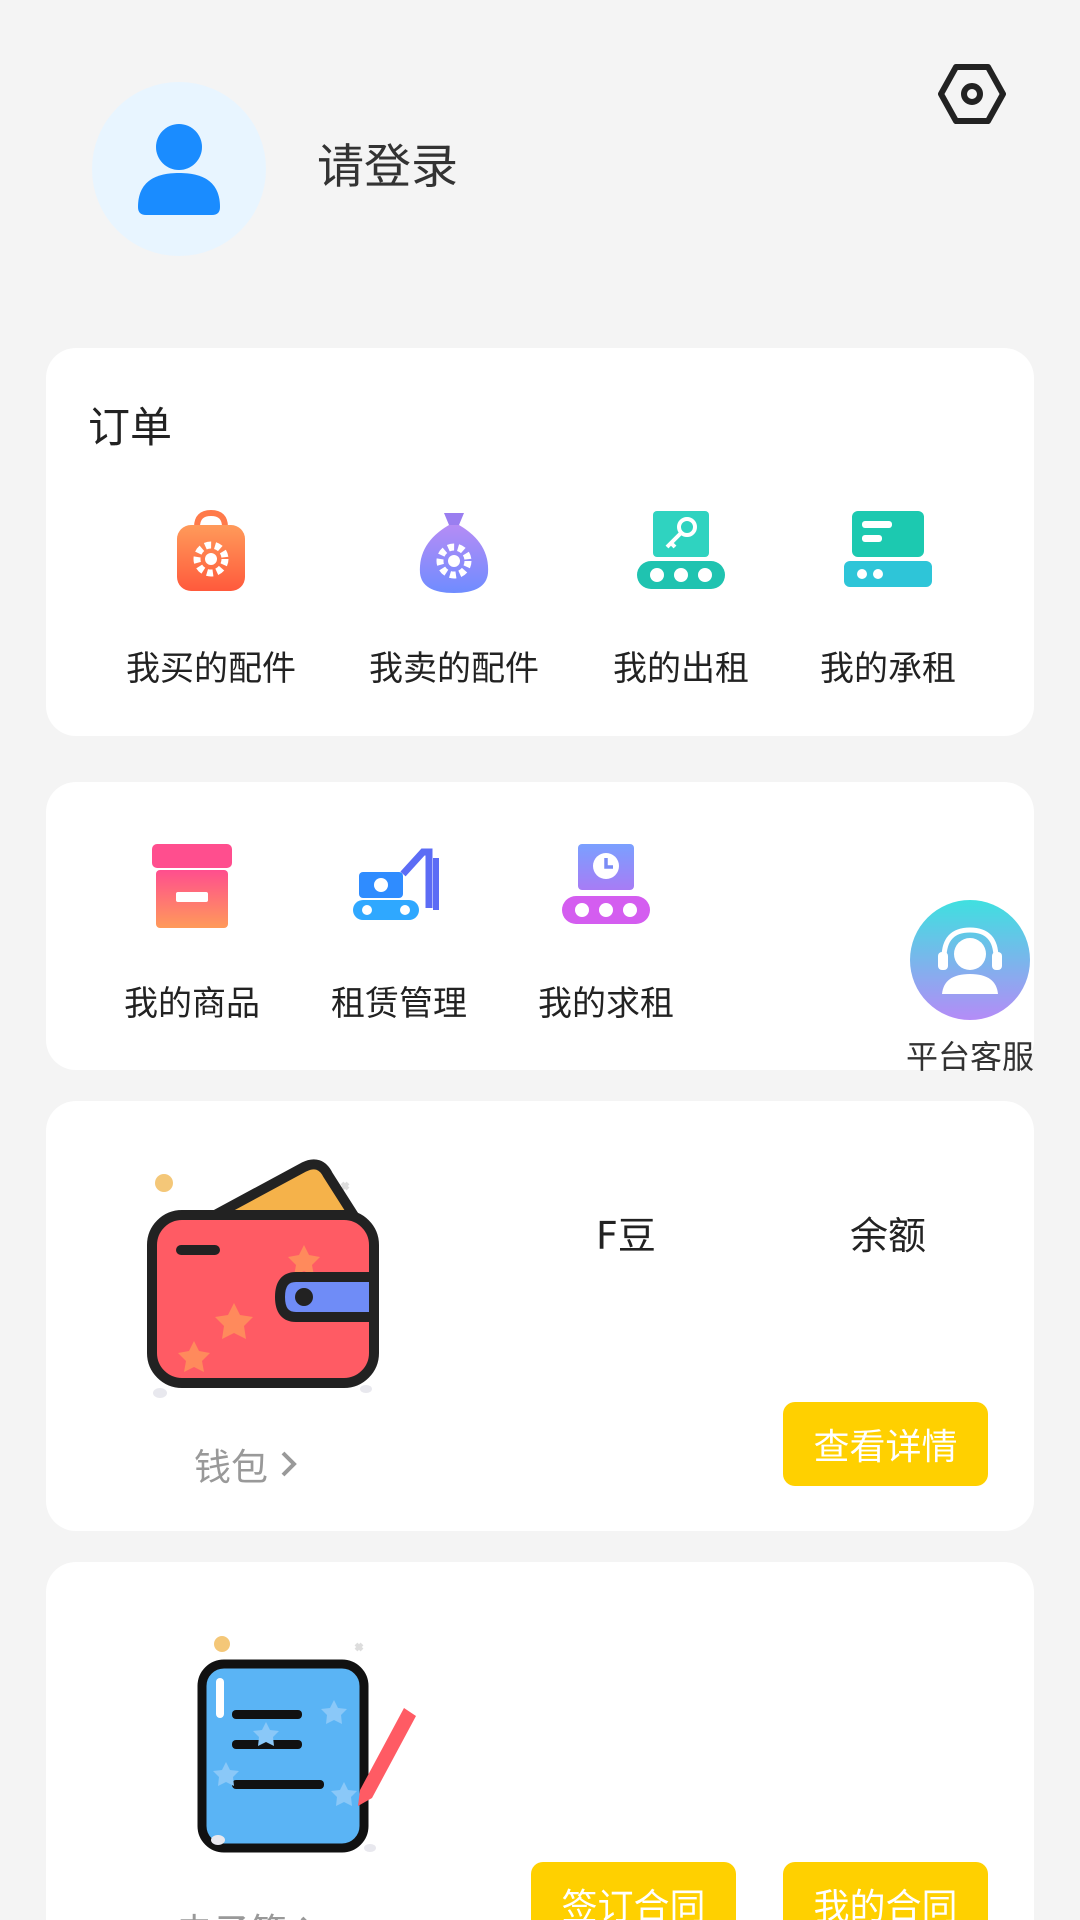 The image size is (1080, 1920). I want to click on settings-hexagon-icon, so click(972, 94).